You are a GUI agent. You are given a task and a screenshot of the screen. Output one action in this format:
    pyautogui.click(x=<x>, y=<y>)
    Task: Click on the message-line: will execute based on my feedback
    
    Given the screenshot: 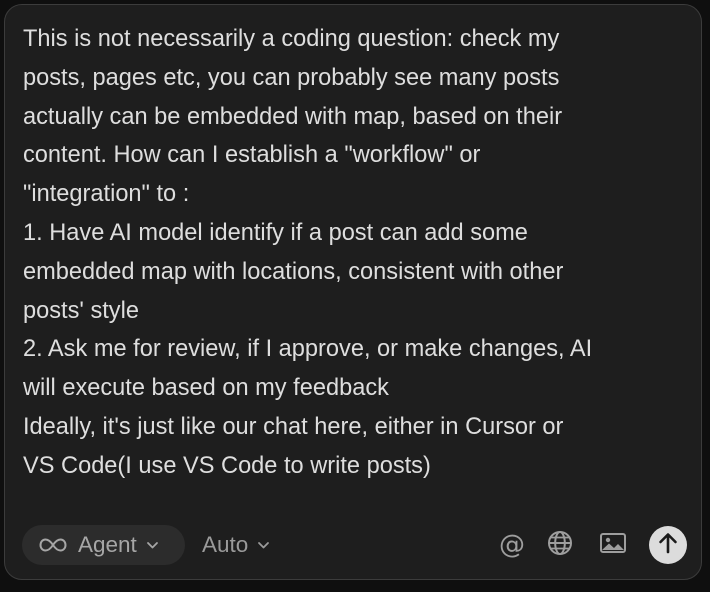 What is the action you would take?
    pyautogui.click(x=206, y=388)
    